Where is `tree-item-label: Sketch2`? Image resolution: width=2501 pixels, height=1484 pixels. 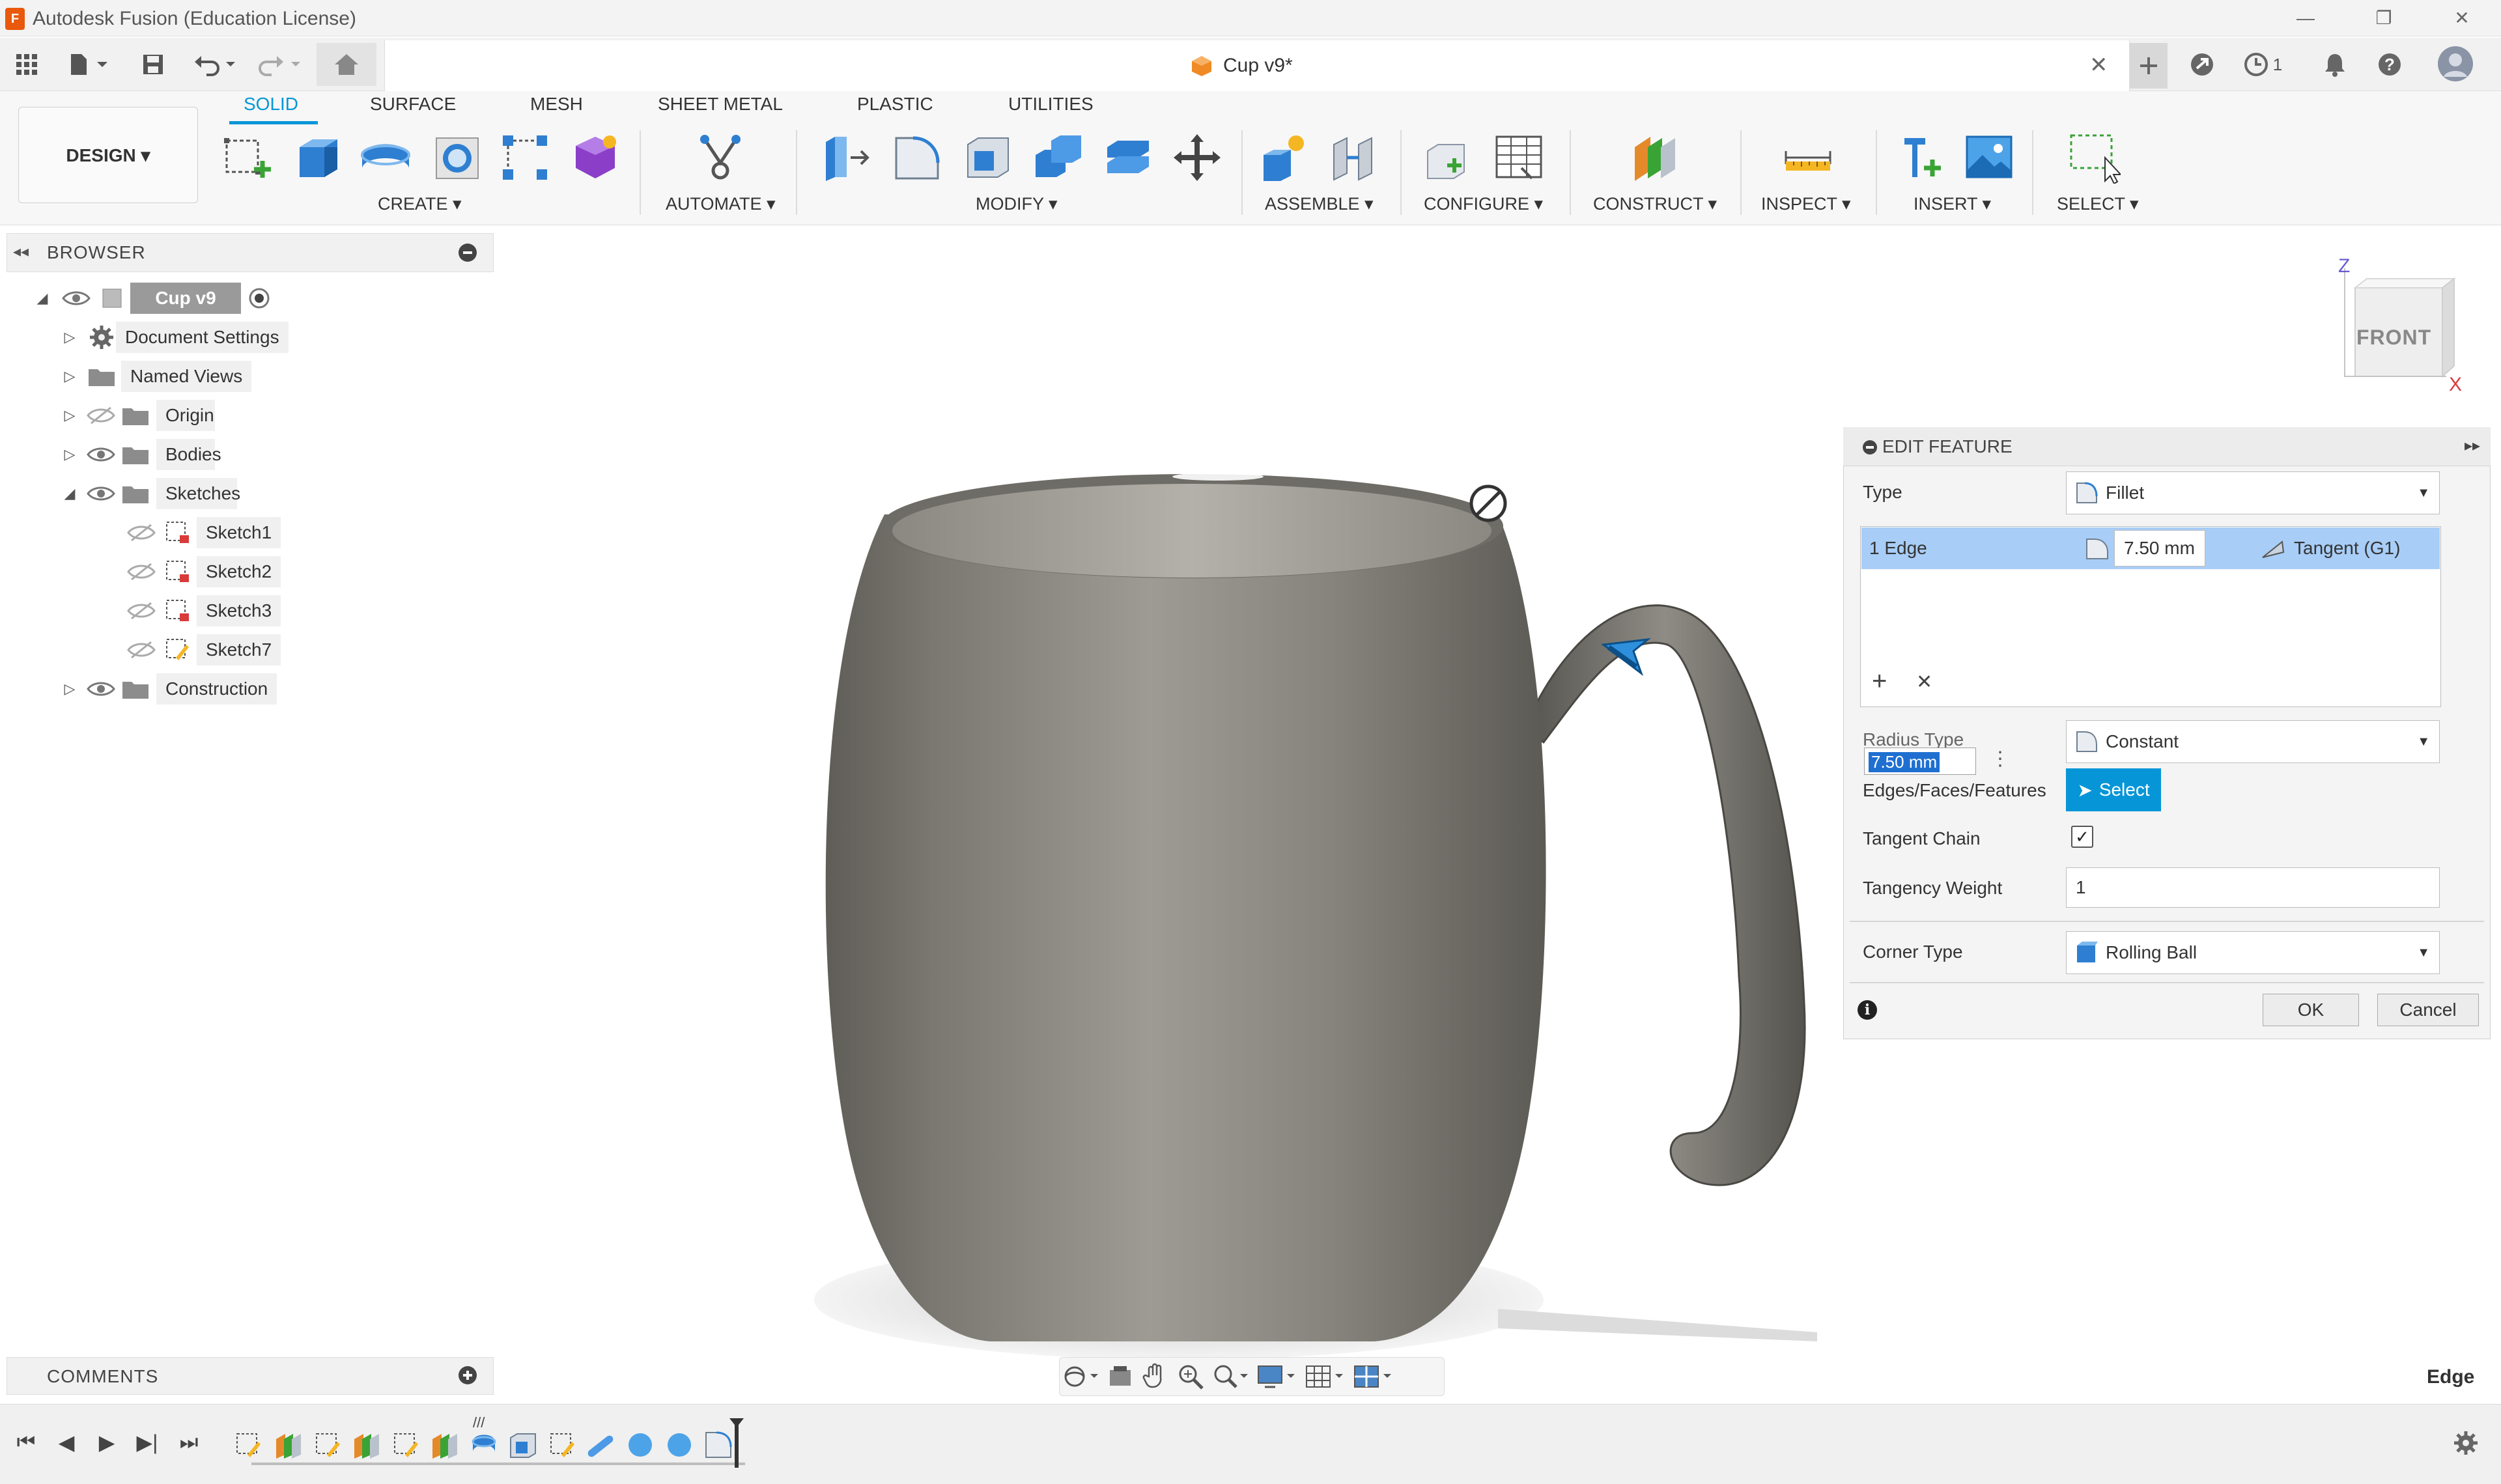
tree-item-label: Sketch2 is located at coordinates (239, 572).